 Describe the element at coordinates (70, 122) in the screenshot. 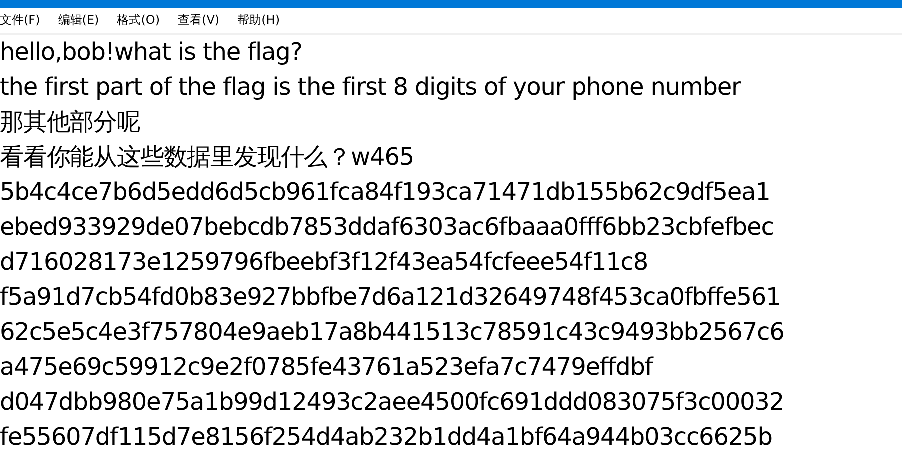

I see `text-line: 那其他部分呢` at that location.